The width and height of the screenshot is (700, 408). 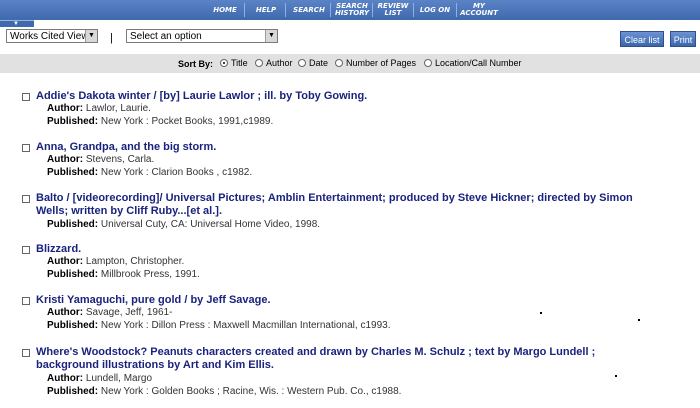 I want to click on sort-by-label: Sort By:, so click(x=196, y=64).